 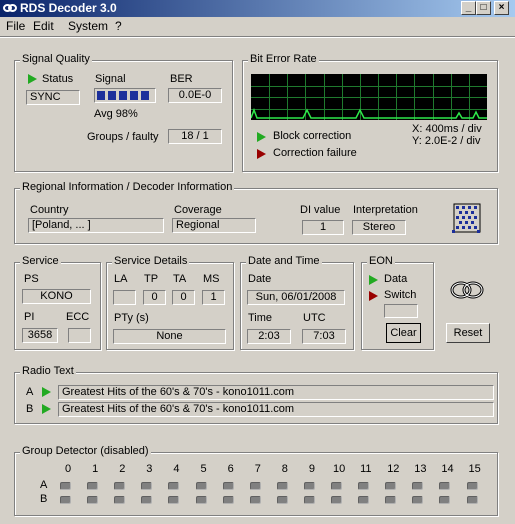 What do you see at coordinates (48, 371) in the screenshot?
I see `radio-text-label: Radio Text` at bounding box center [48, 371].